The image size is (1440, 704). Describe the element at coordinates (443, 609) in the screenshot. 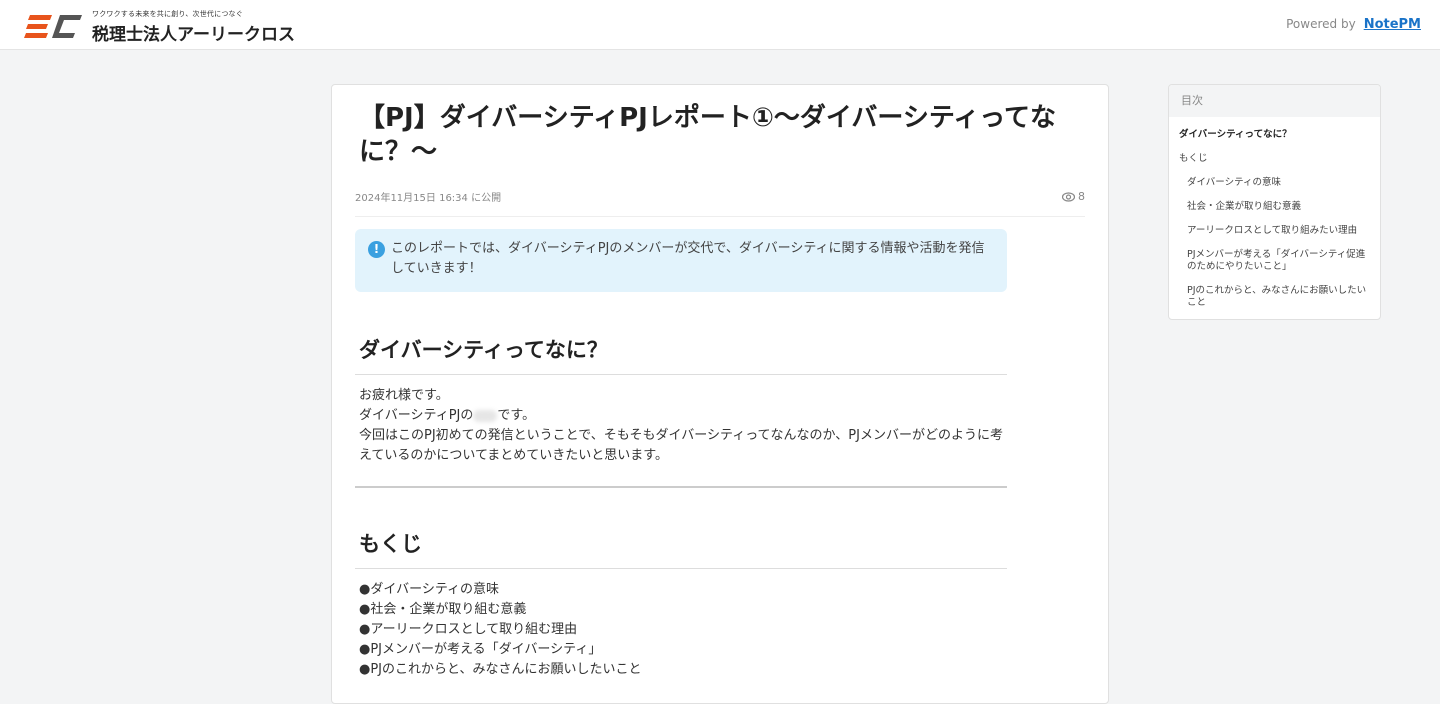

I see `list-item: ●社会・企業が取り組む意義` at that location.